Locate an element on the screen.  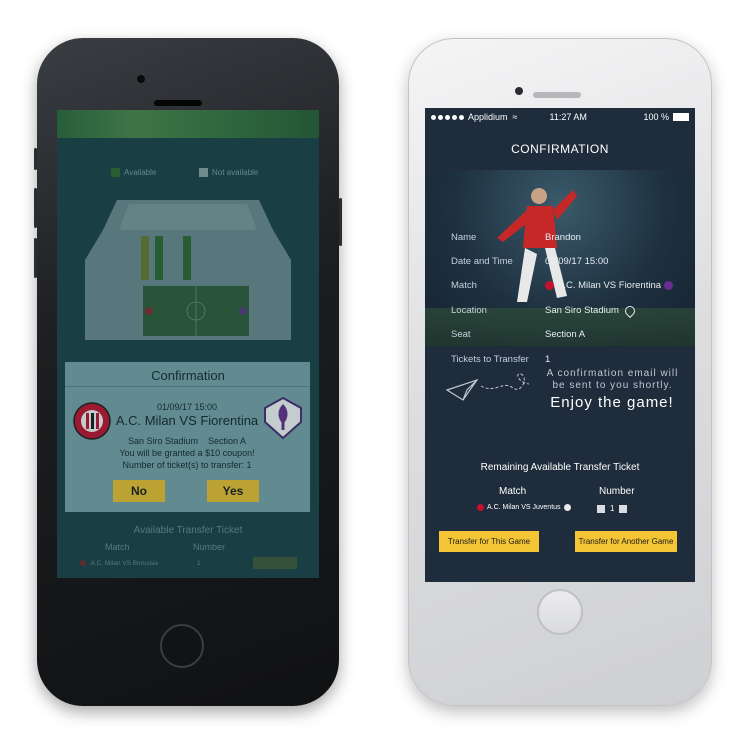
pitch-banner is located at coordinates (188, 124).